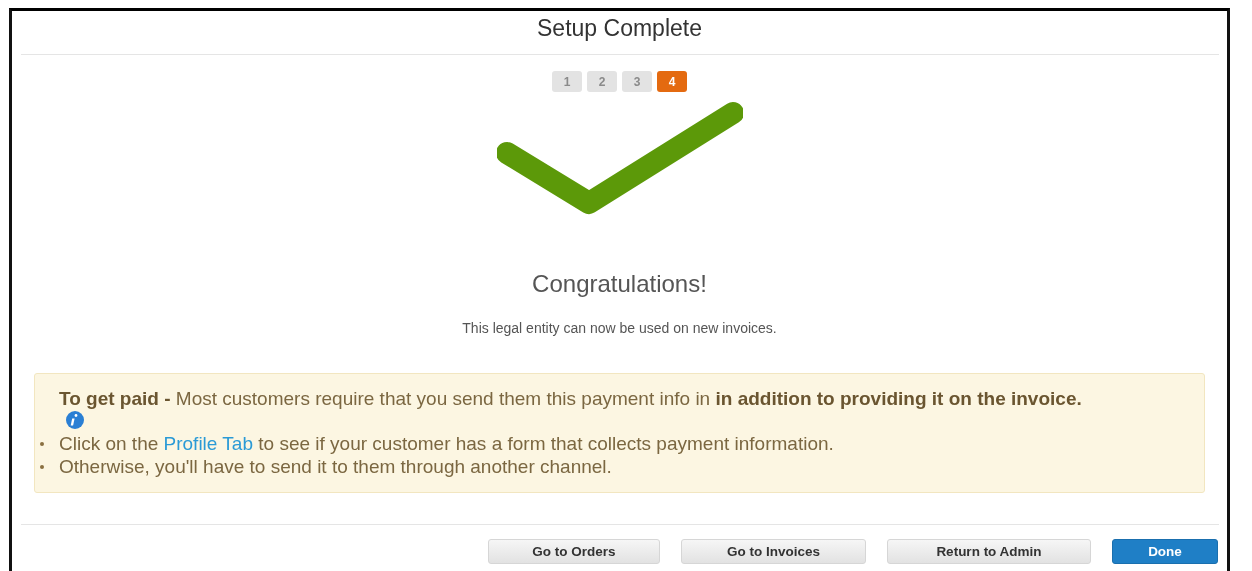 This screenshot has height=571, width=1252. Describe the element at coordinates (208, 443) in the screenshot. I see `profile-tab-link: Profile Tab` at that location.